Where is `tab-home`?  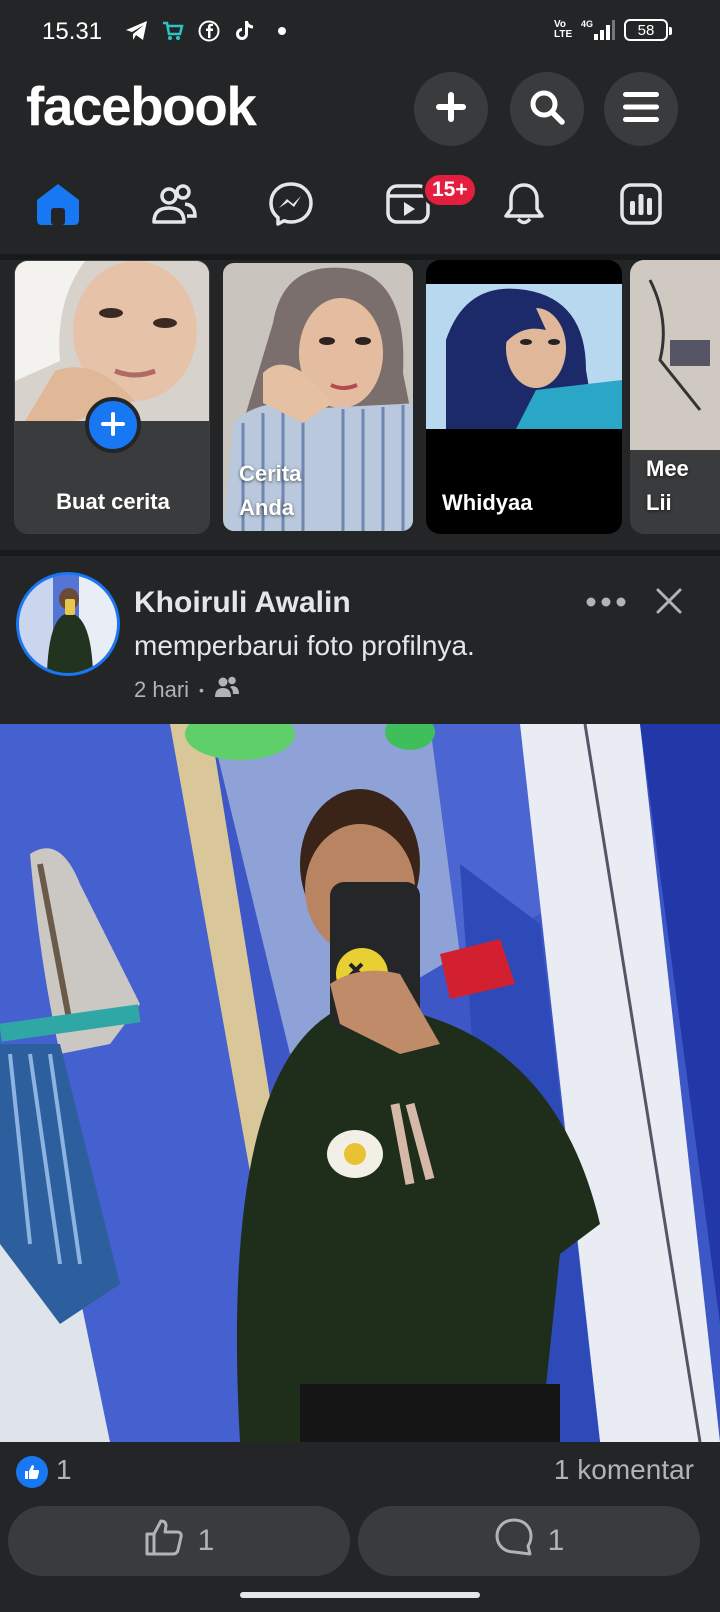 tab-home is located at coordinates (58, 206).